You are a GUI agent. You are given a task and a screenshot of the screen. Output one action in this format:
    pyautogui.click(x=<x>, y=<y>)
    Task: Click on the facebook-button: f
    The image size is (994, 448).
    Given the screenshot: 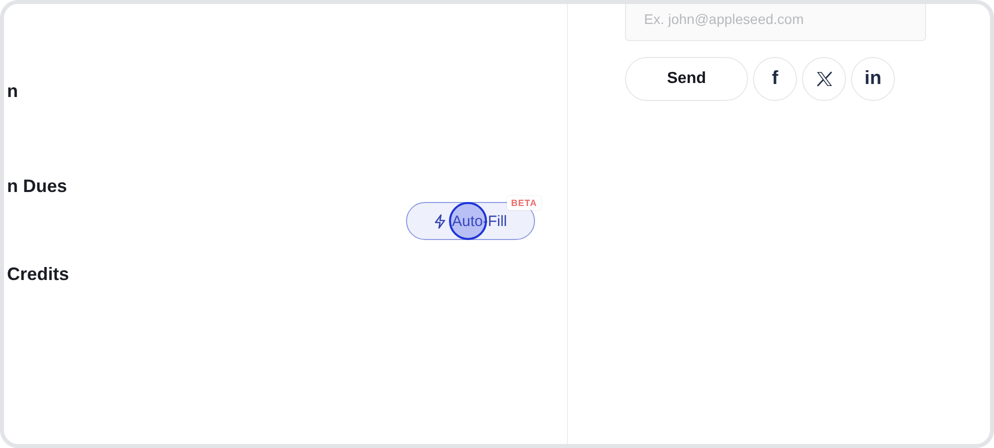 What is the action you would take?
    pyautogui.click(x=775, y=79)
    